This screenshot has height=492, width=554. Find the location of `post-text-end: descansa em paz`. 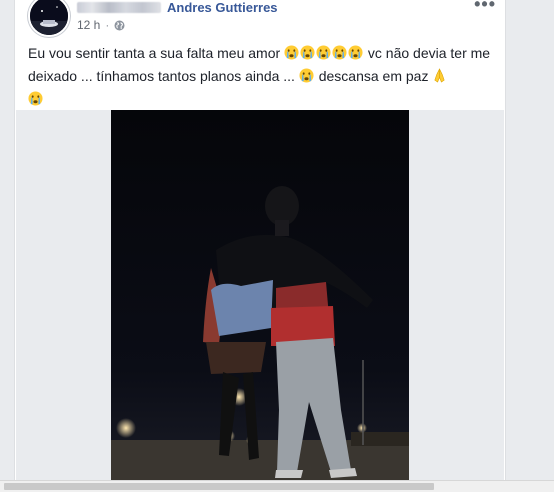

post-text-end: descansa em paz is located at coordinates (371, 76).